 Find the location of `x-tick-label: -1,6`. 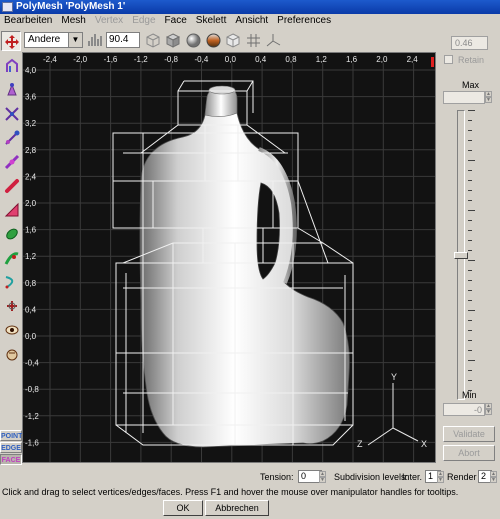

x-tick-label: -1,6 is located at coordinates (111, 59).